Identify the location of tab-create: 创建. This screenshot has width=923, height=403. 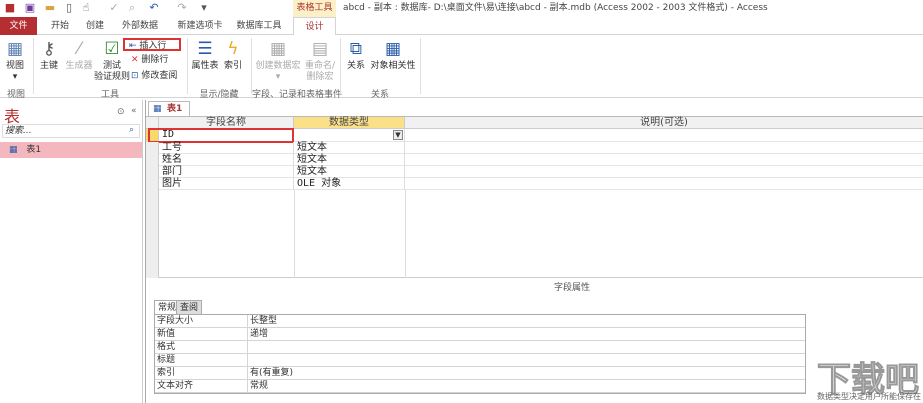
(95, 26).